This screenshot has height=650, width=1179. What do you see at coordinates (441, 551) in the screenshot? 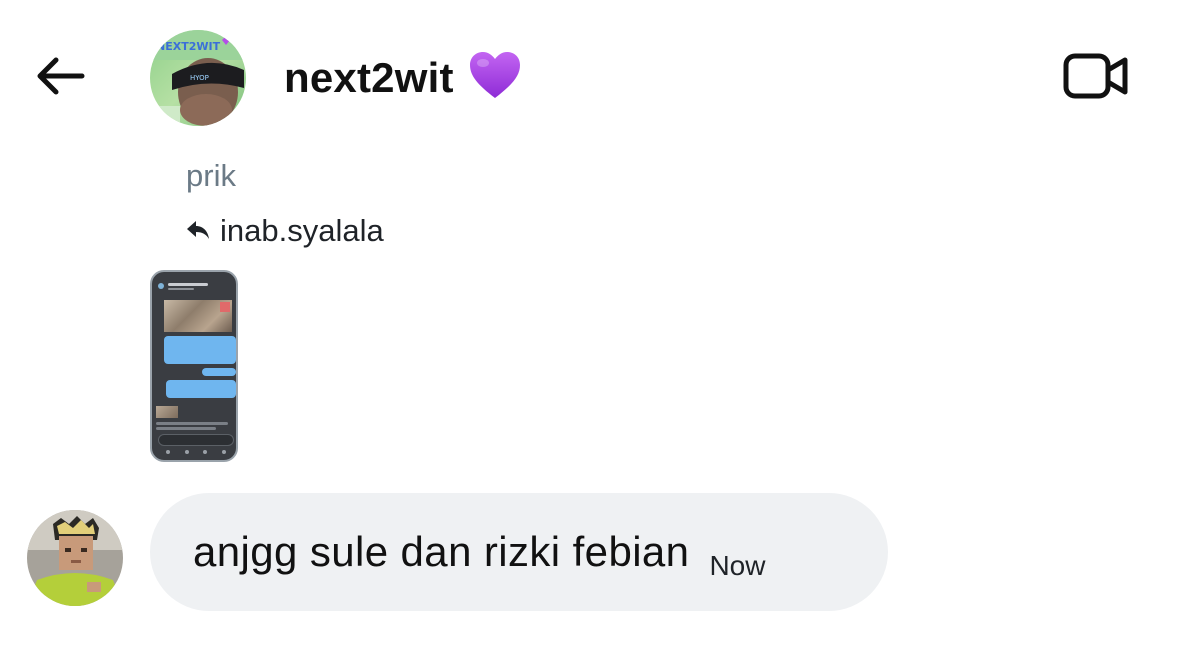
I see `message-text: anjgg sule dan rizki febian` at bounding box center [441, 551].